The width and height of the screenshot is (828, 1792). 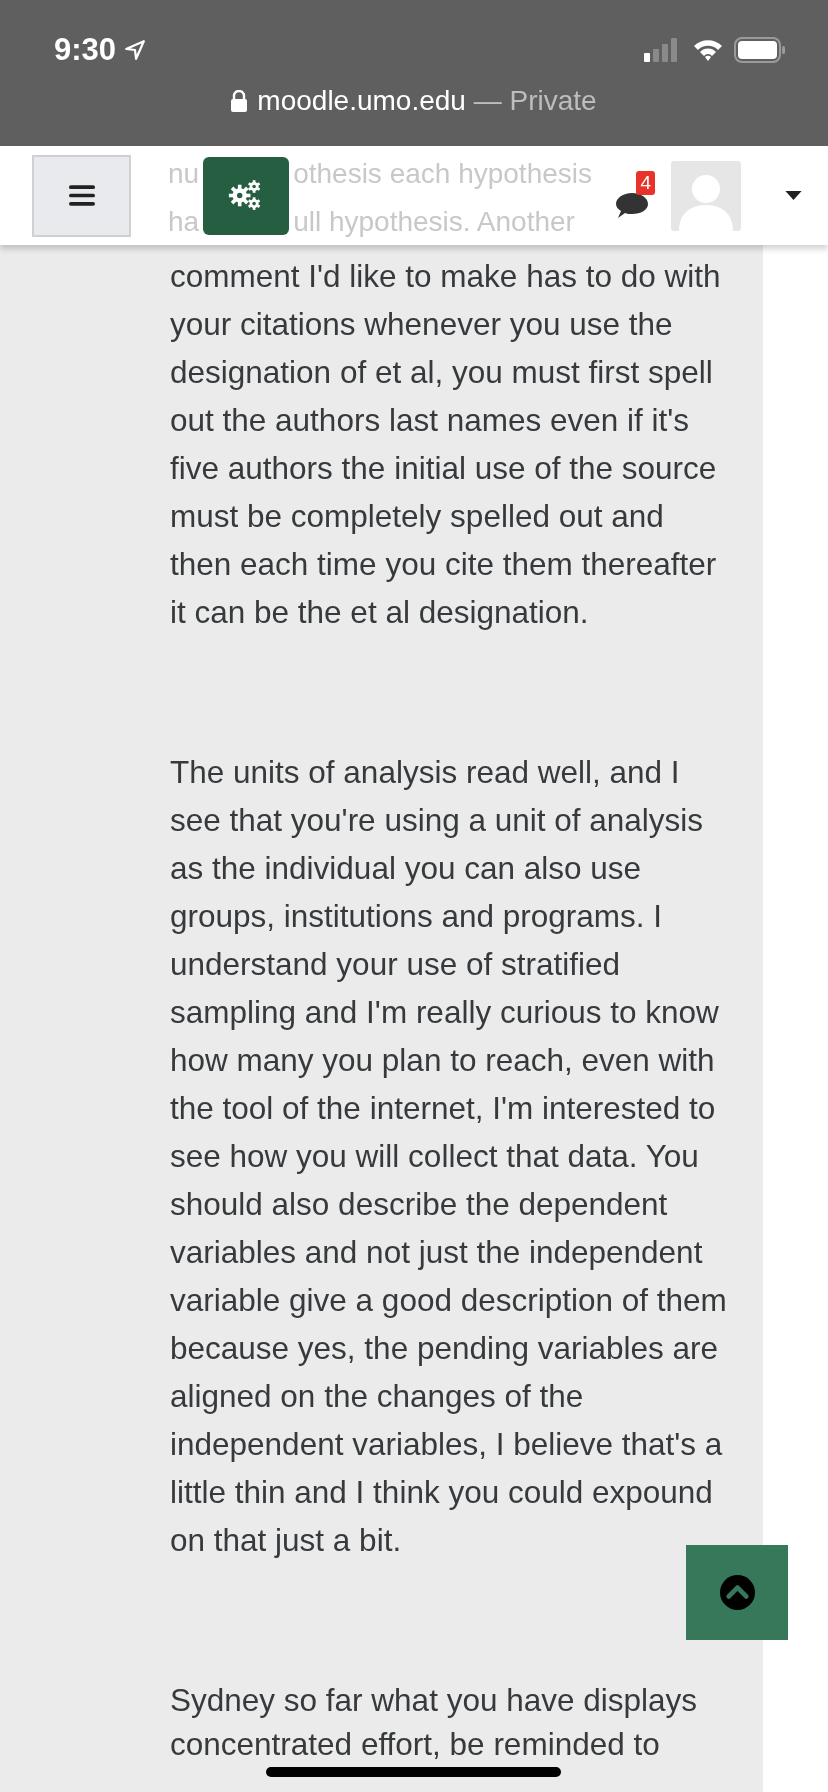 What do you see at coordinates (760, 50) in the screenshot?
I see `battery-icon` at bounding box center [760, 50].